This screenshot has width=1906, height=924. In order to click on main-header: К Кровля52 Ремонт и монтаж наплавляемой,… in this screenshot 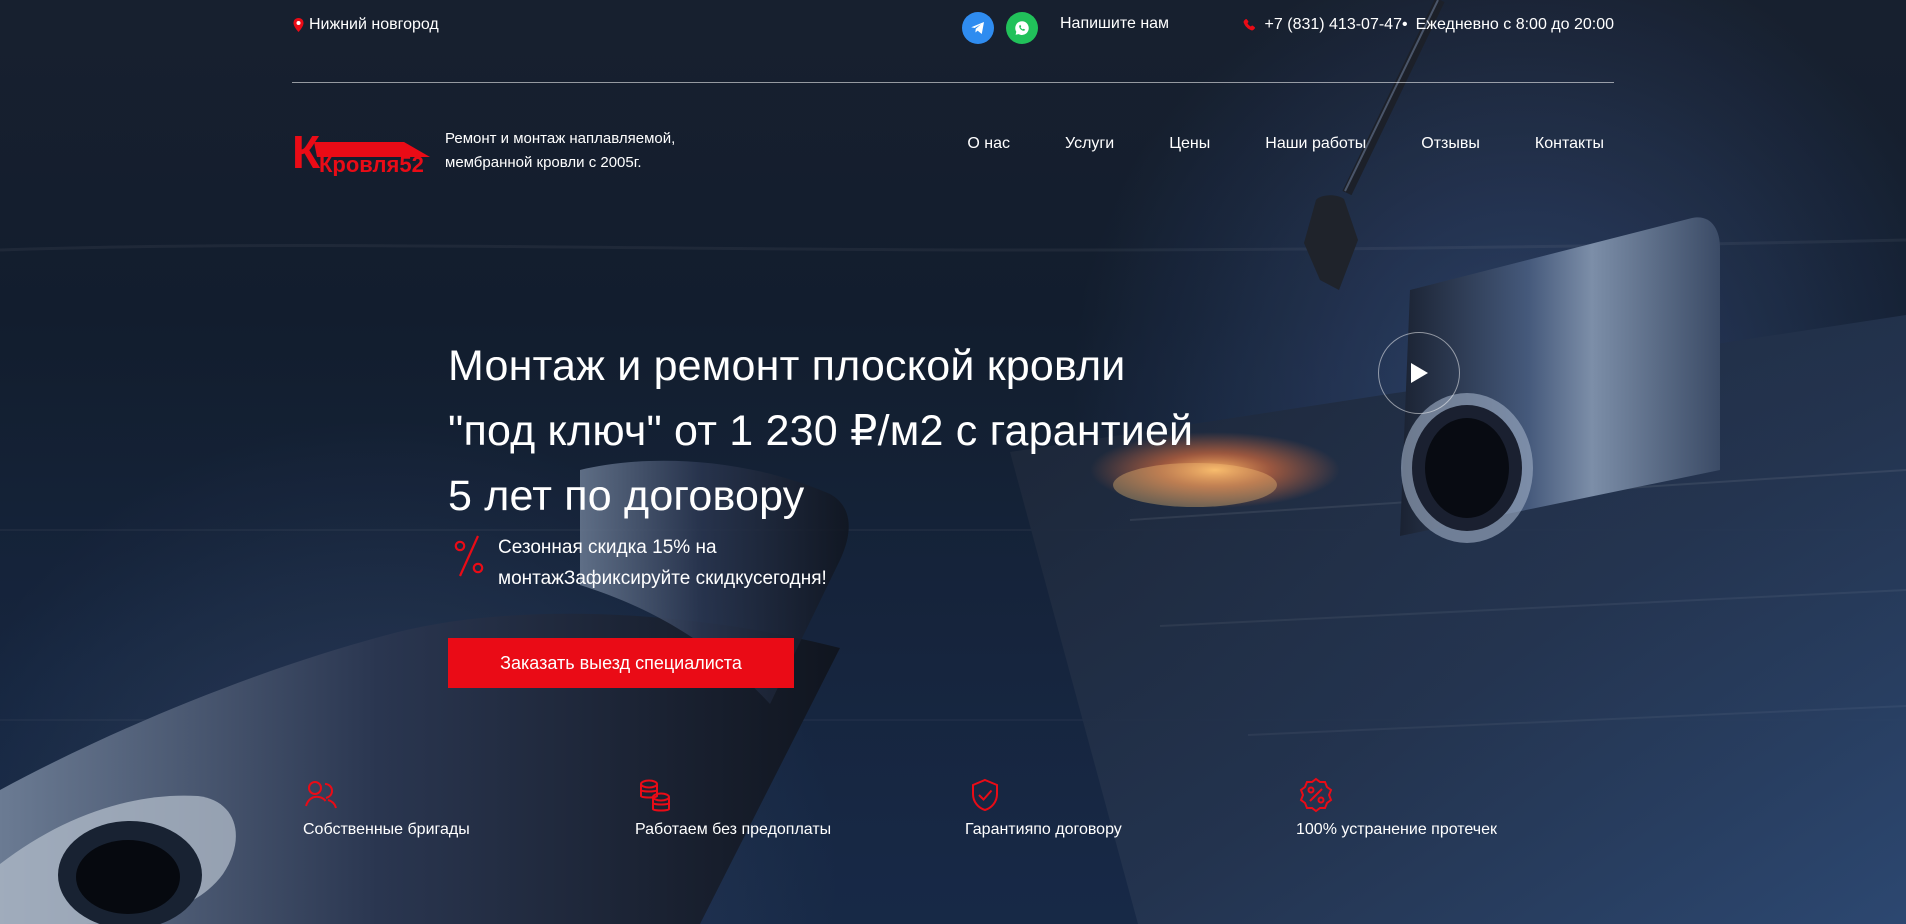, I will do `click(953, 148)`.